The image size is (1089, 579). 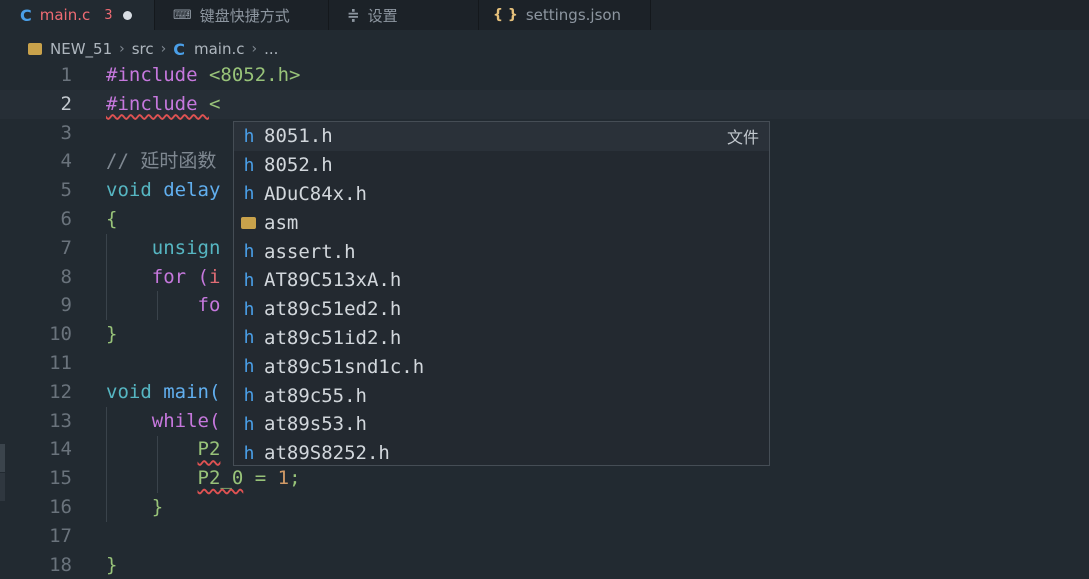 What do you see at coordinates (501, 194) in the screenshot?
I see `suggestion-item: h ADuC84x.h` at bounding box center [501, 194].